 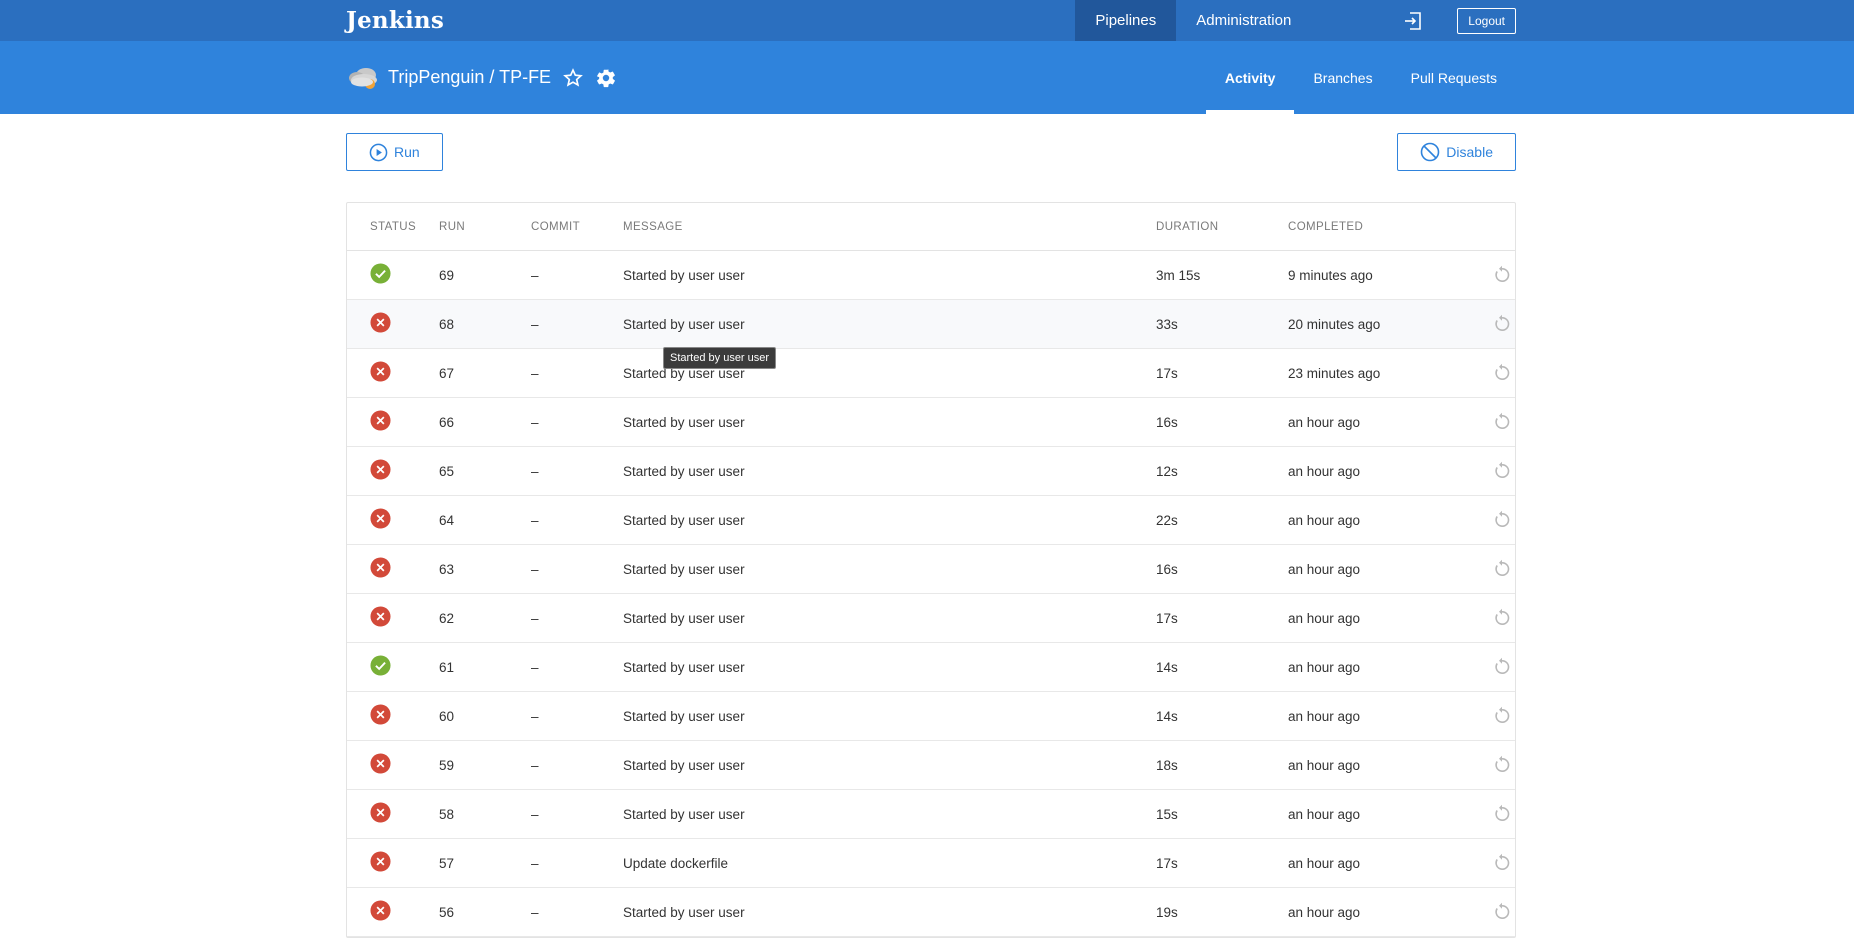 What do you see at coordinates (1454, 77) in the screenshot?
I see `tab-pull-requests: Pull Requests` at bounding box center [1454, 77].